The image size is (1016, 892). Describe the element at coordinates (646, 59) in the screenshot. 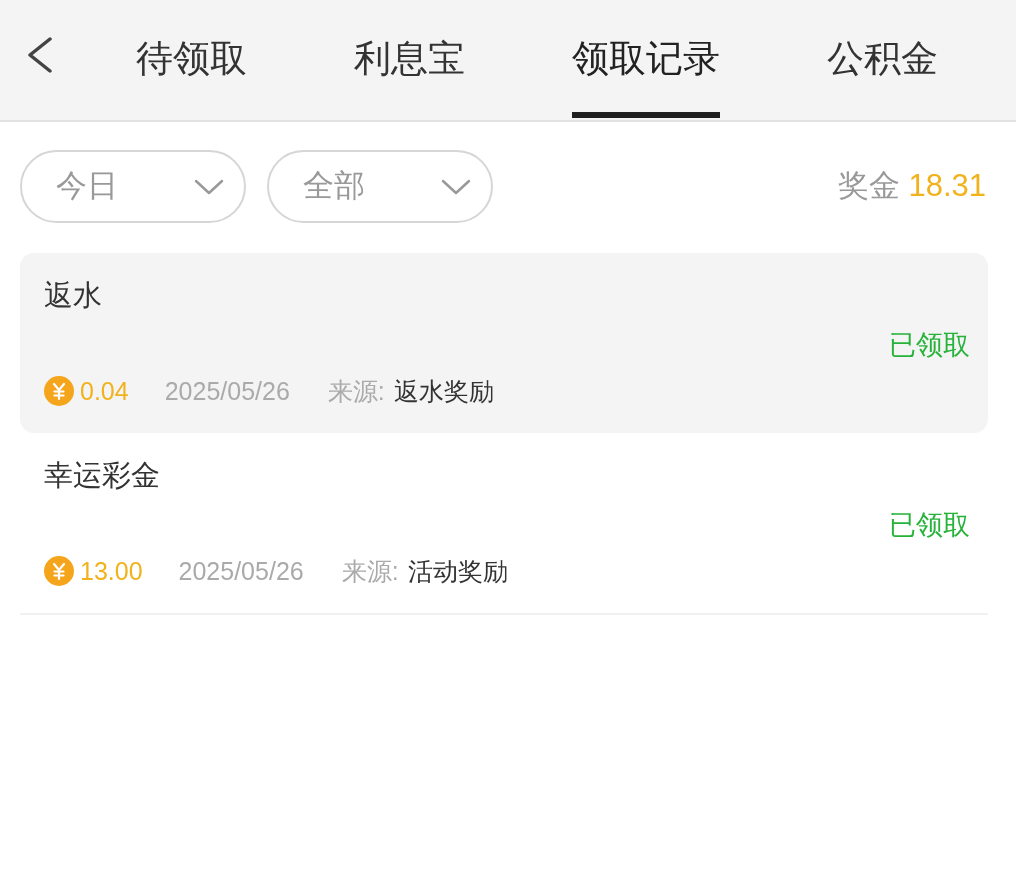

I see `tab: 领取记录` at that location.